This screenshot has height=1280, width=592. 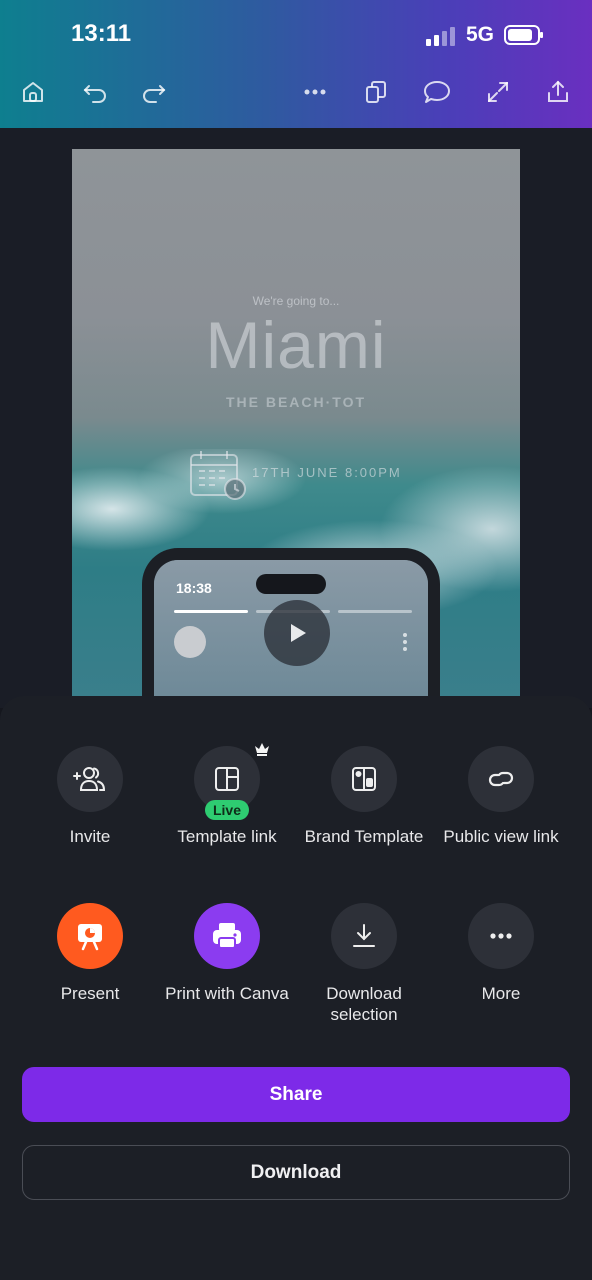 What do you see at coordinates (101, 33) in the screenshot?
I see `status-time: 13:11` at bounding box center [101, 33].